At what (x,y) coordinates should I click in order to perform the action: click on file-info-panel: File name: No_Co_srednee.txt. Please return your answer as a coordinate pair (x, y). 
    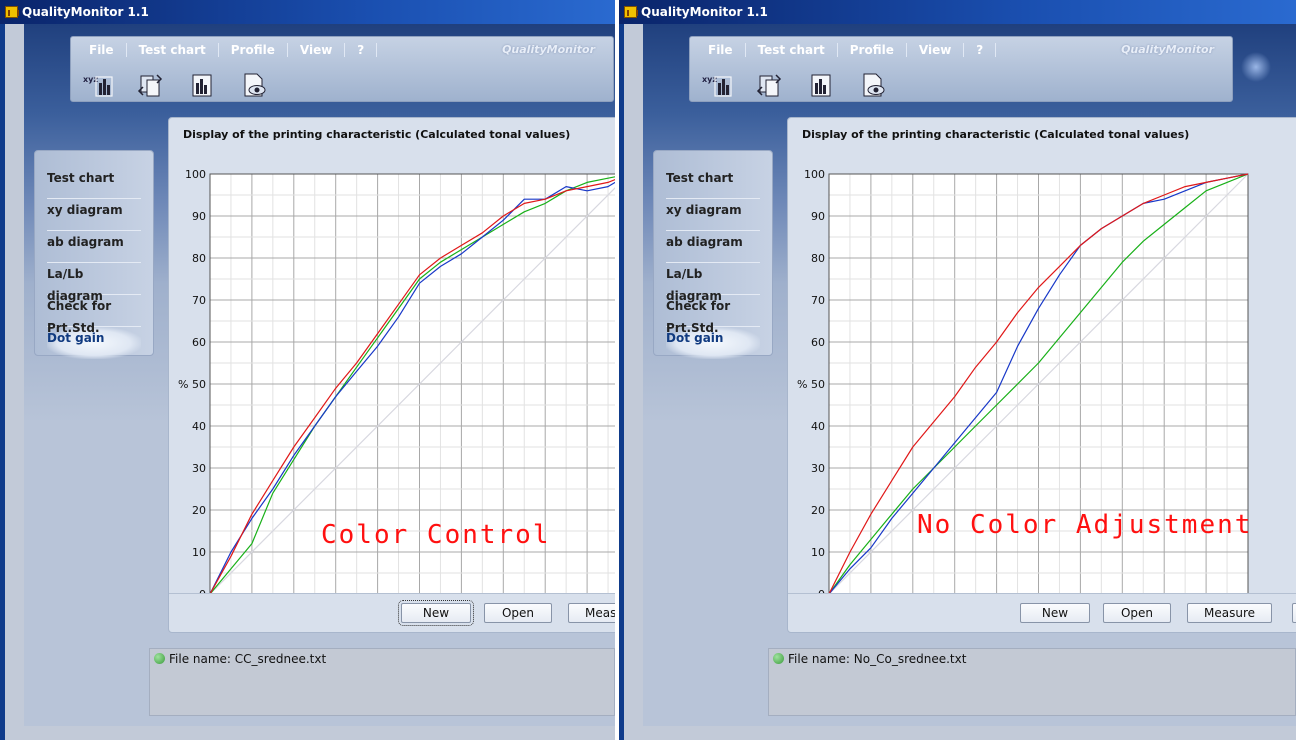
    Looking at the image, I should click on (1032, 682).